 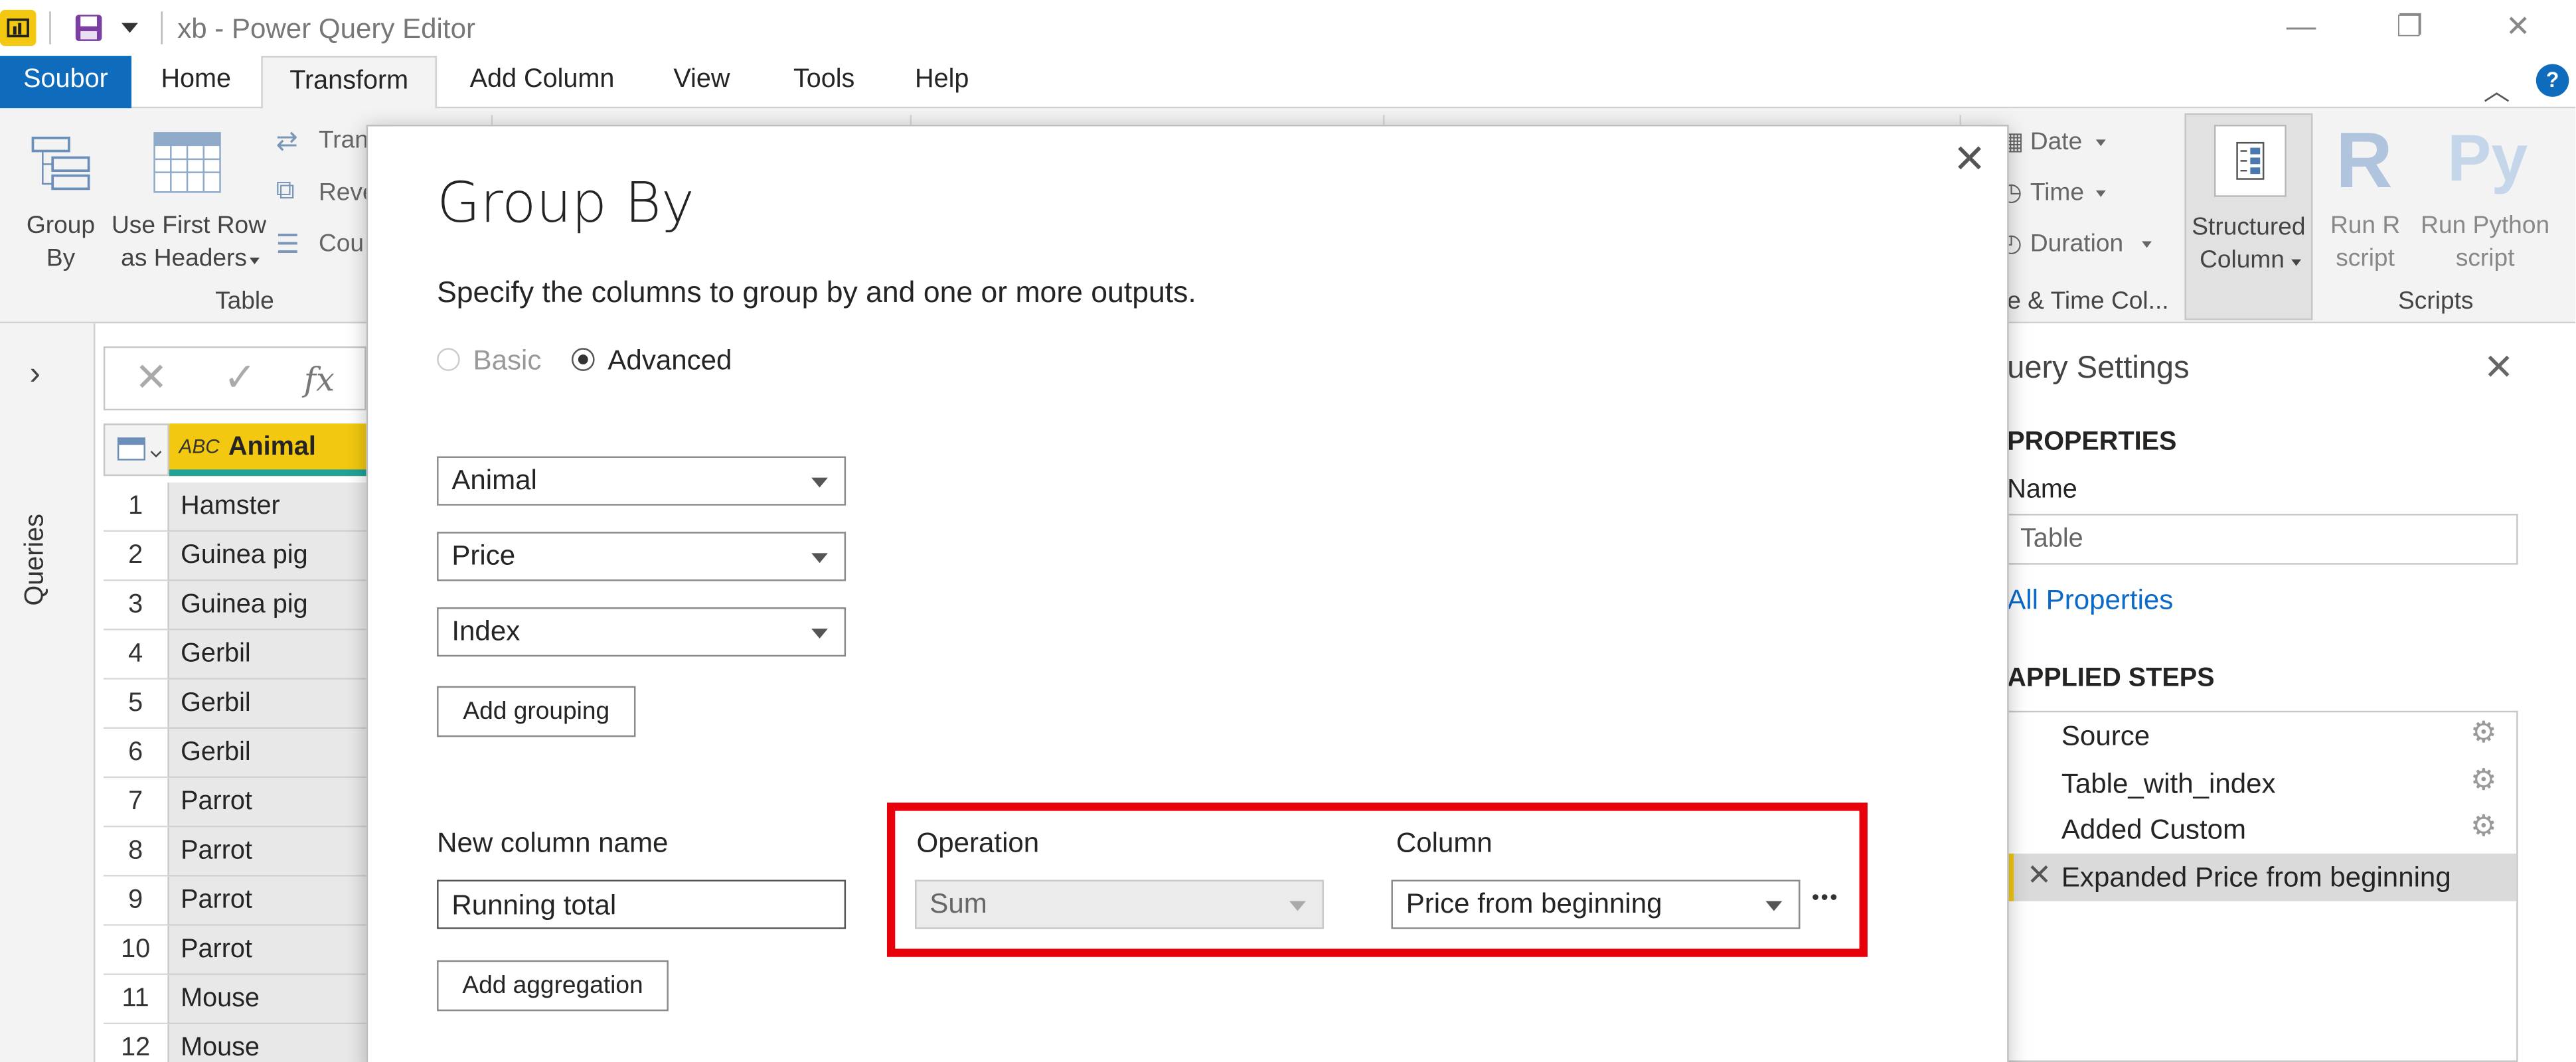 I want to click on row-number: 11, so click(x=136, y=999).